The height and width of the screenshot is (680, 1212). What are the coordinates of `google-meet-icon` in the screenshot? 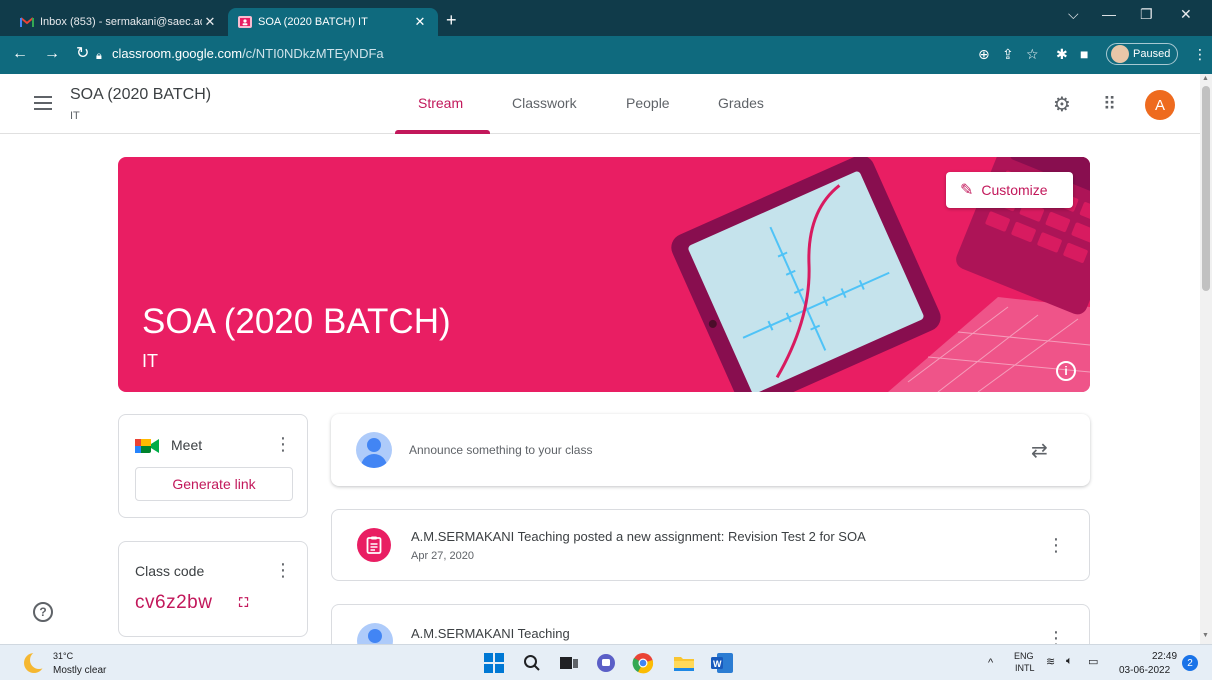 It's located at (147, 448).